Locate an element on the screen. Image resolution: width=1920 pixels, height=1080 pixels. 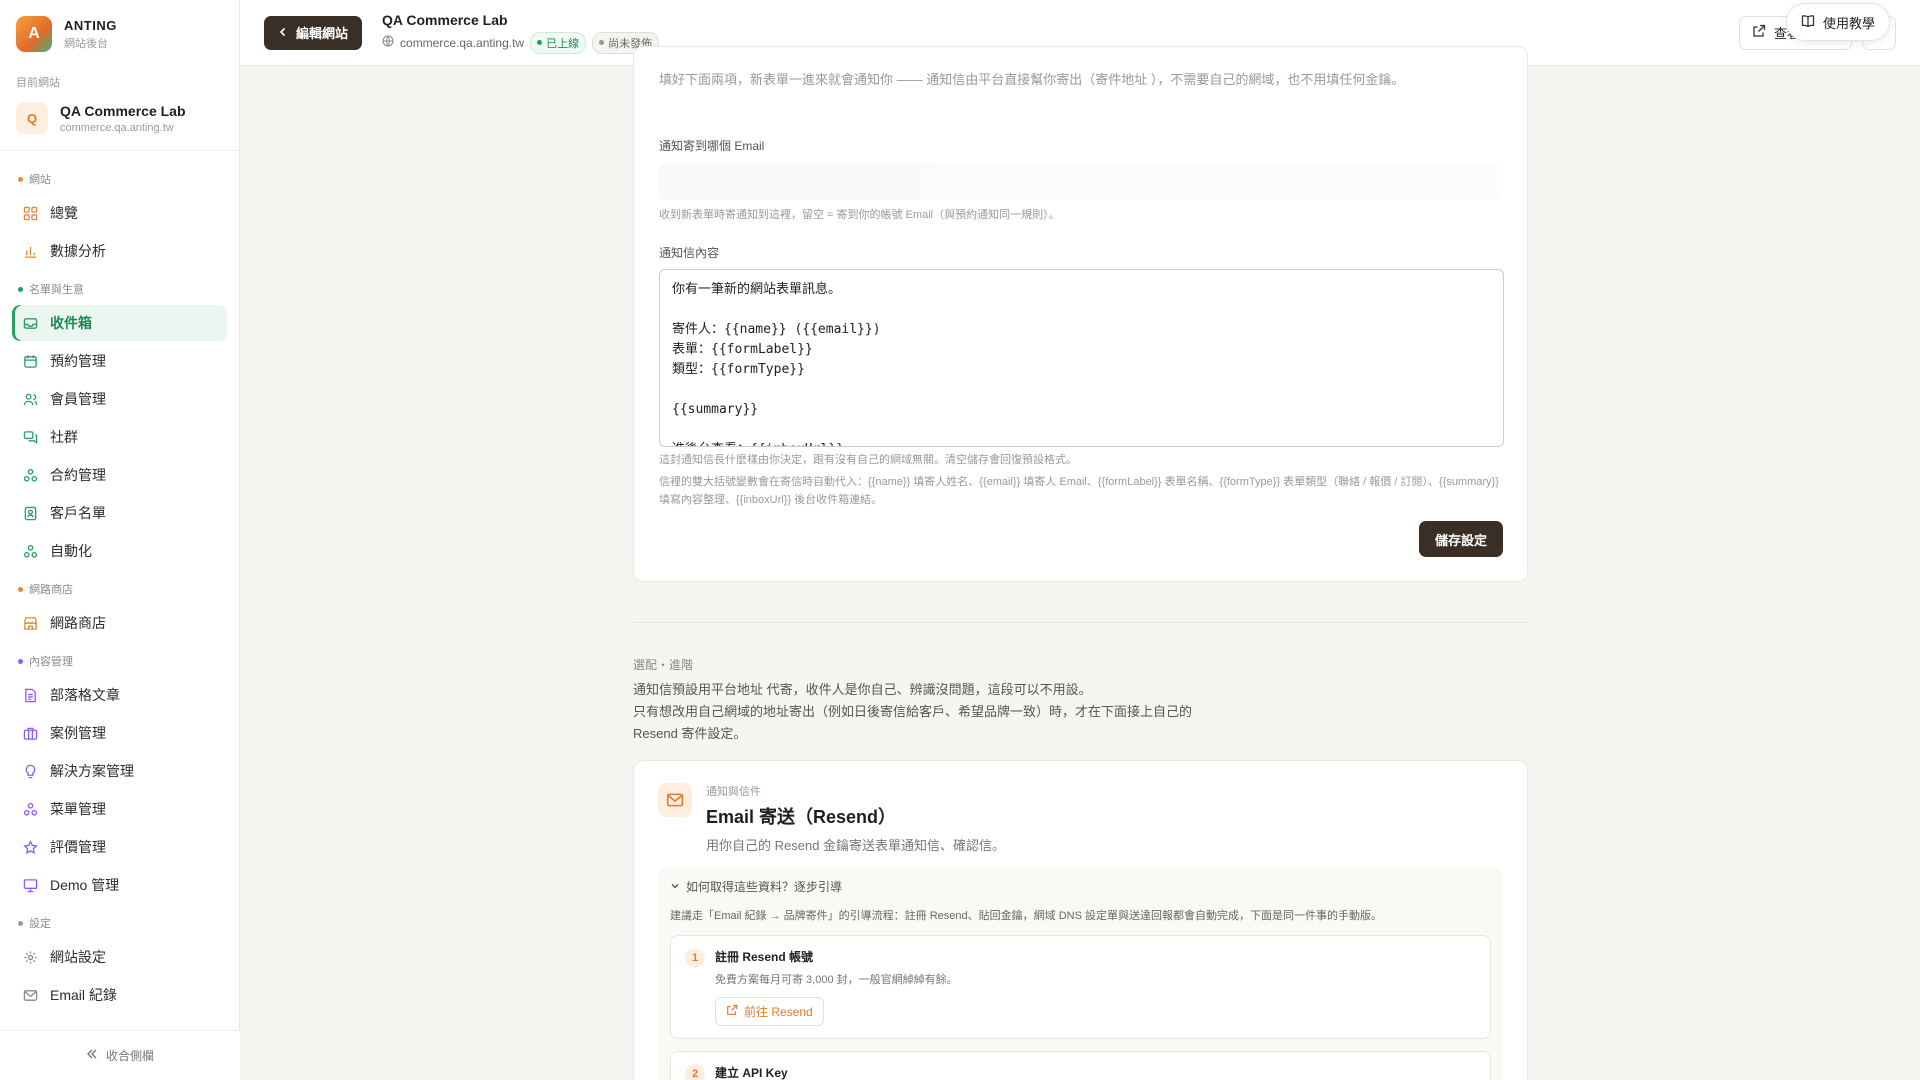
bar-chart-icon is located at coordinates (30, 251).